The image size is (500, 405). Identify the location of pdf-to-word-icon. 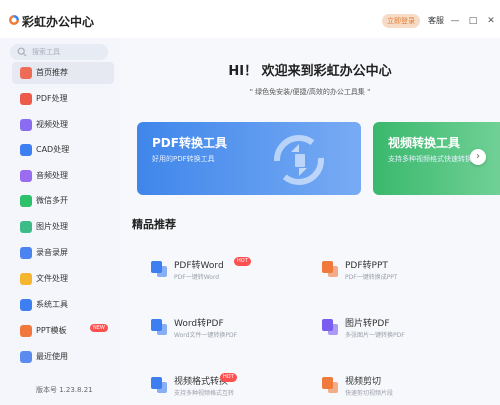
(159, 269).